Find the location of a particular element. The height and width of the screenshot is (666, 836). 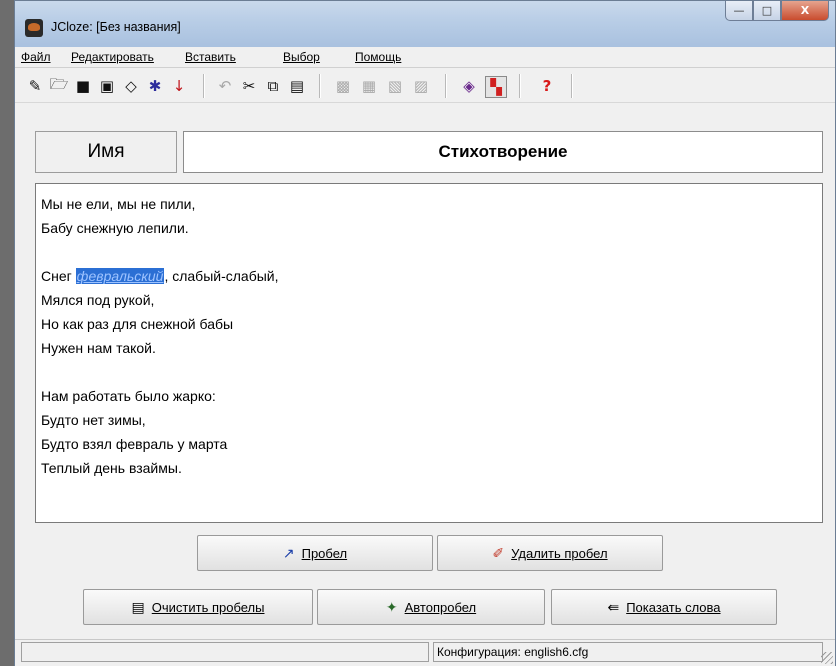

menu-help: Помощь is located at coordinates (378, 57).